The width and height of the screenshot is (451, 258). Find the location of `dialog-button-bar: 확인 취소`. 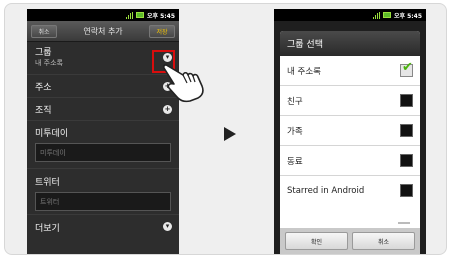

dialog-button-bar: 확인 취소 is located at coordinates (350, 241).